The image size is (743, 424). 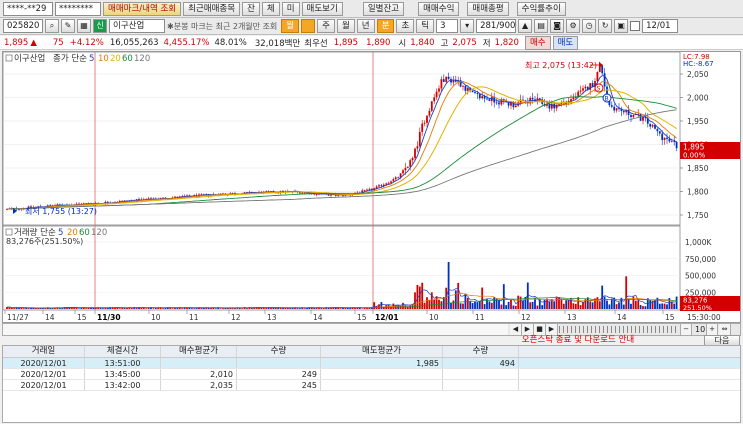 I want to click on settings-icon: ⚙, so click(x=573, y=26).